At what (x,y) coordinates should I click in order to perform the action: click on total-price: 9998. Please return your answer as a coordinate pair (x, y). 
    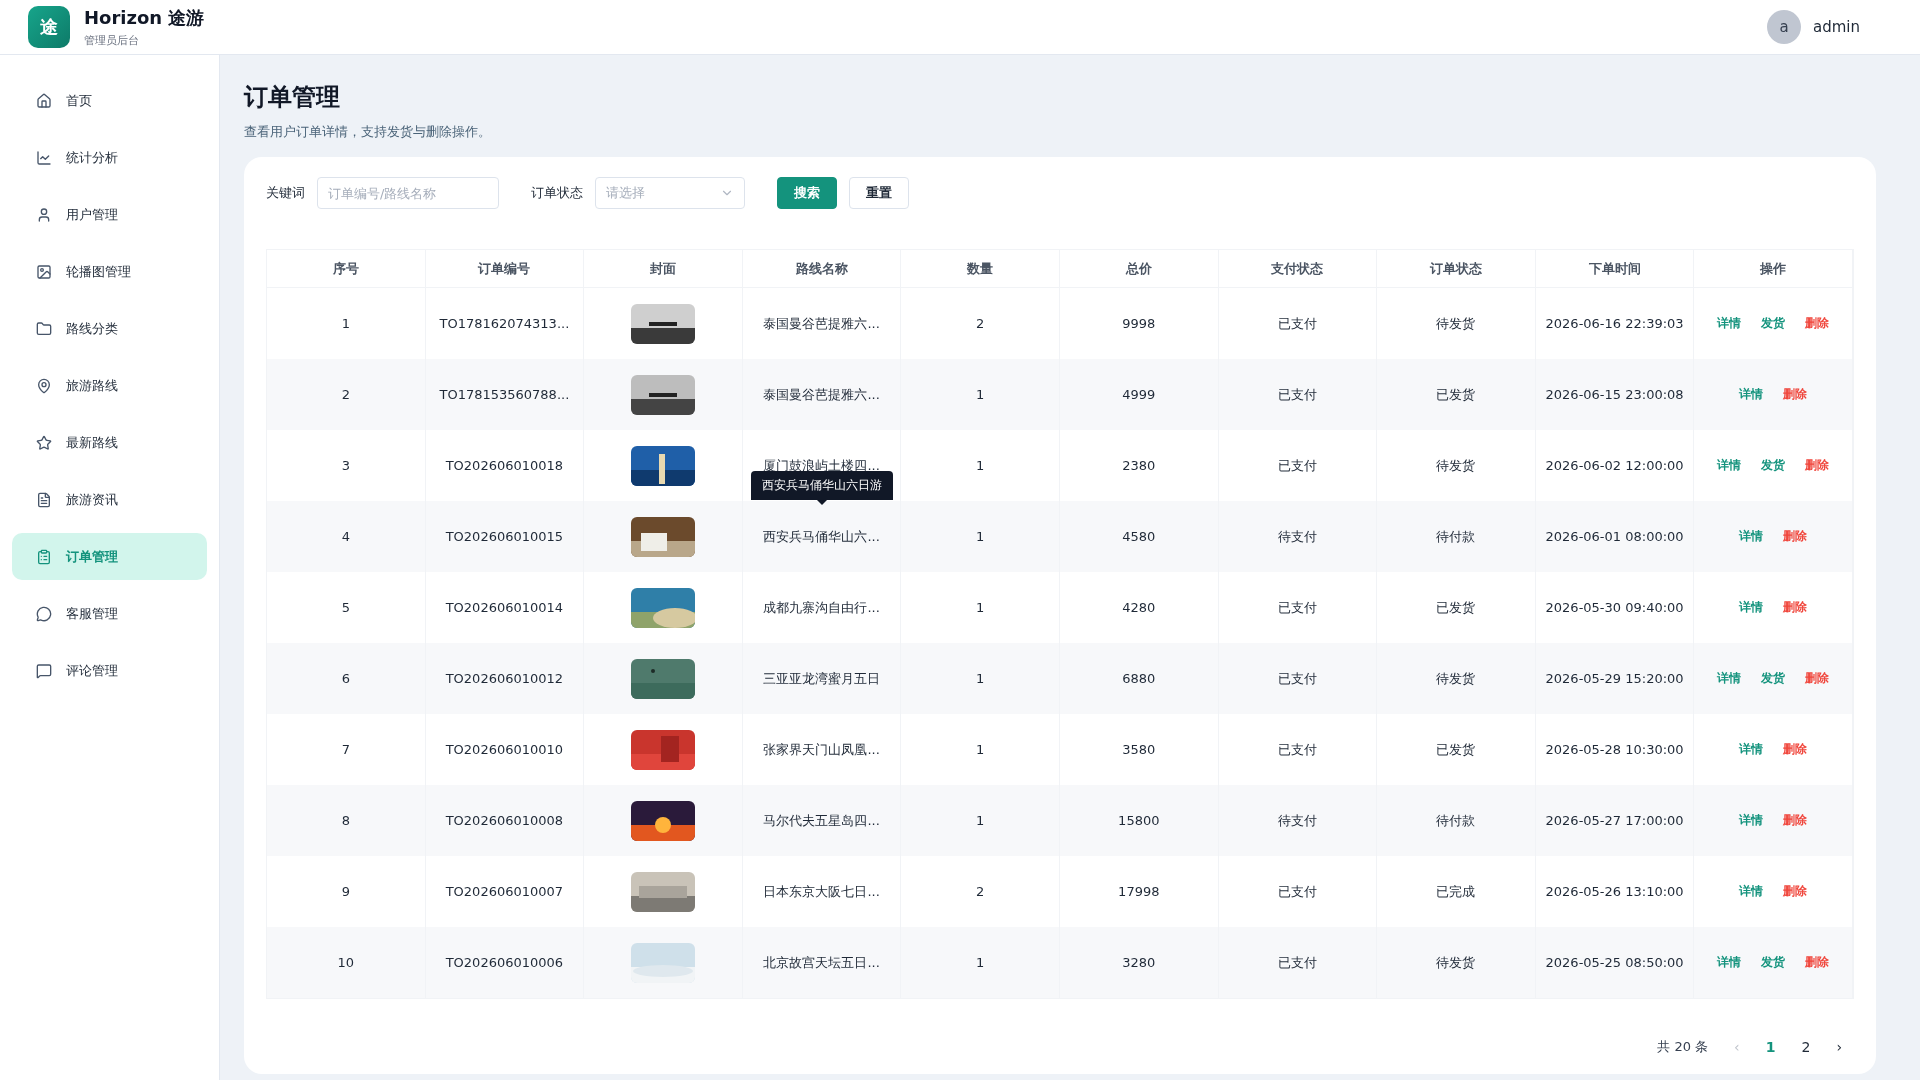
    Looking at the image, I should click on (1139, 323).